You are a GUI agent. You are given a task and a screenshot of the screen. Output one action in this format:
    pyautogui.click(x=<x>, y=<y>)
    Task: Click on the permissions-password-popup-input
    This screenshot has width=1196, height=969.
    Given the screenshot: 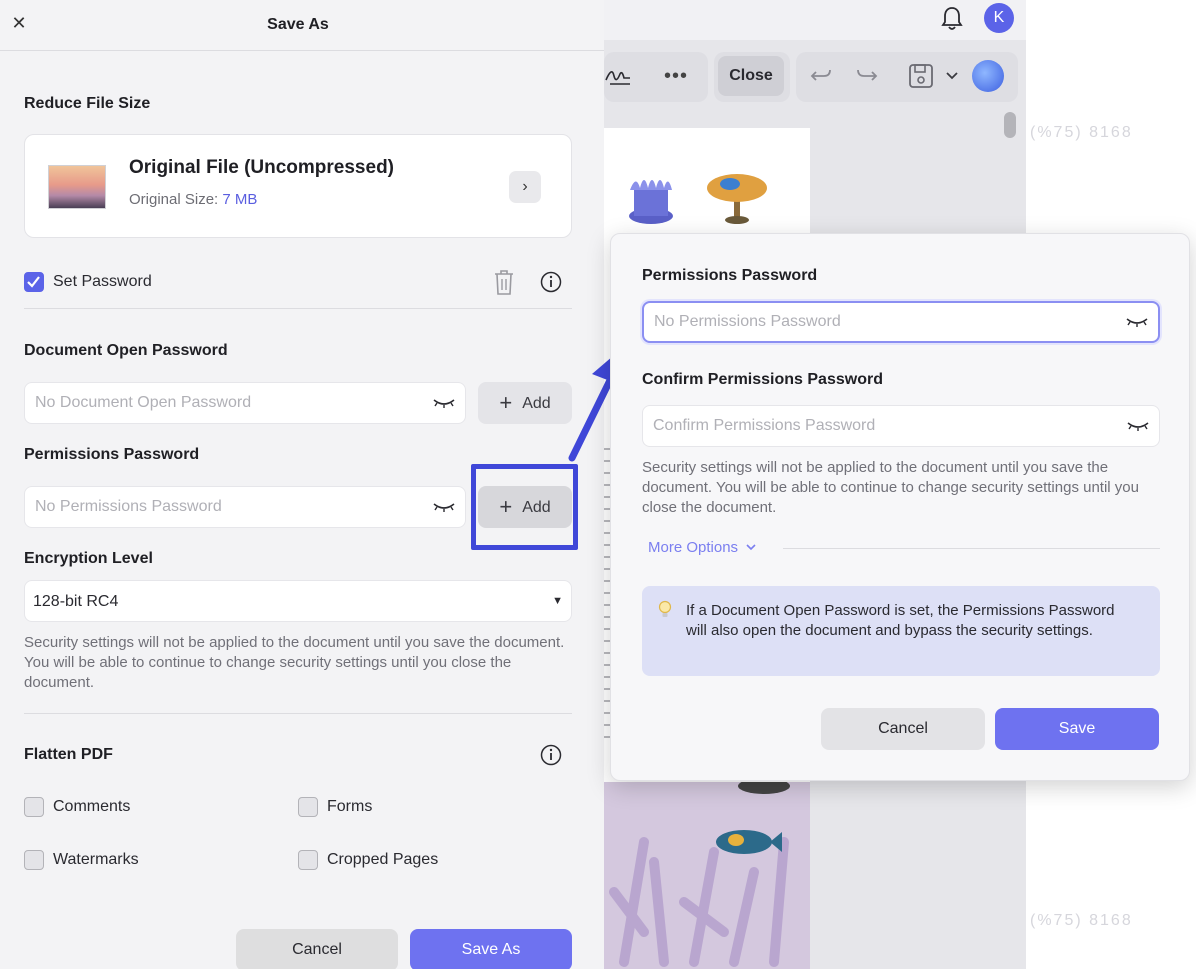 What is the action you would take?
    pyautogui.click(x=884, y=322)
    